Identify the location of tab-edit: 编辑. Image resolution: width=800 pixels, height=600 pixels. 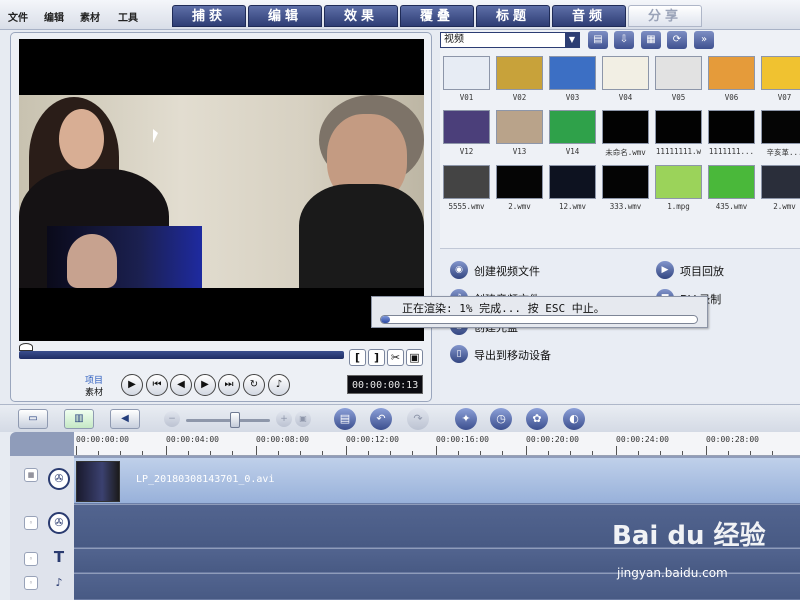
(285, 16).